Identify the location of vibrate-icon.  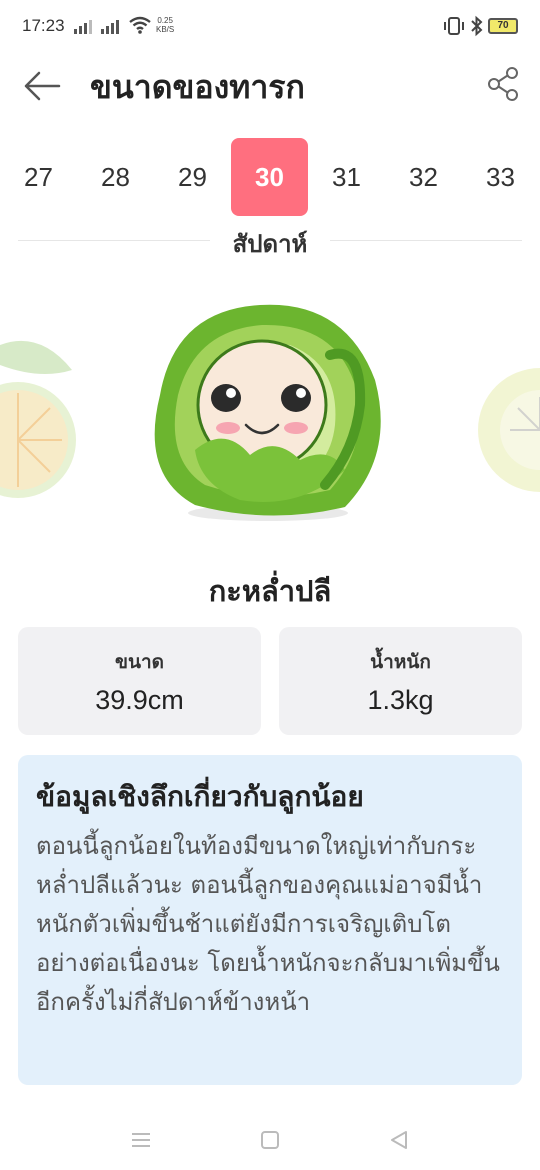
(454, 26).